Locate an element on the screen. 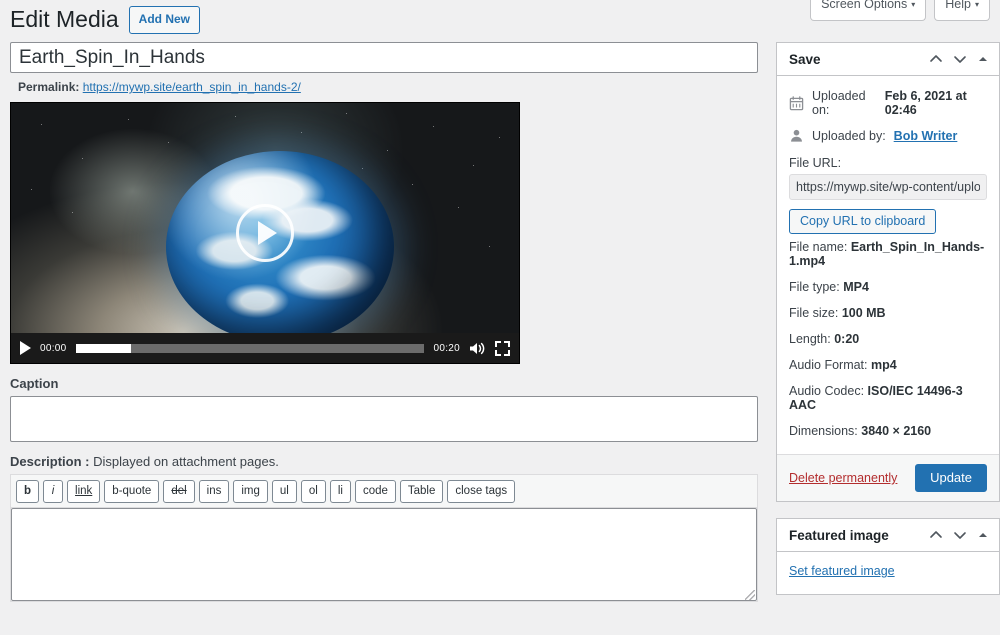  audio-codec-label: Audio Codec: is located at coordinates (827, 391).